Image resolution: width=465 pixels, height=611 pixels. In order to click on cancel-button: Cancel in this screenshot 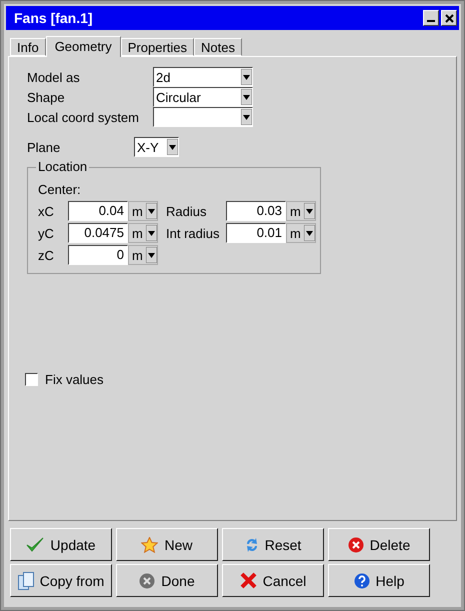, I will do `click(273, 580)`.